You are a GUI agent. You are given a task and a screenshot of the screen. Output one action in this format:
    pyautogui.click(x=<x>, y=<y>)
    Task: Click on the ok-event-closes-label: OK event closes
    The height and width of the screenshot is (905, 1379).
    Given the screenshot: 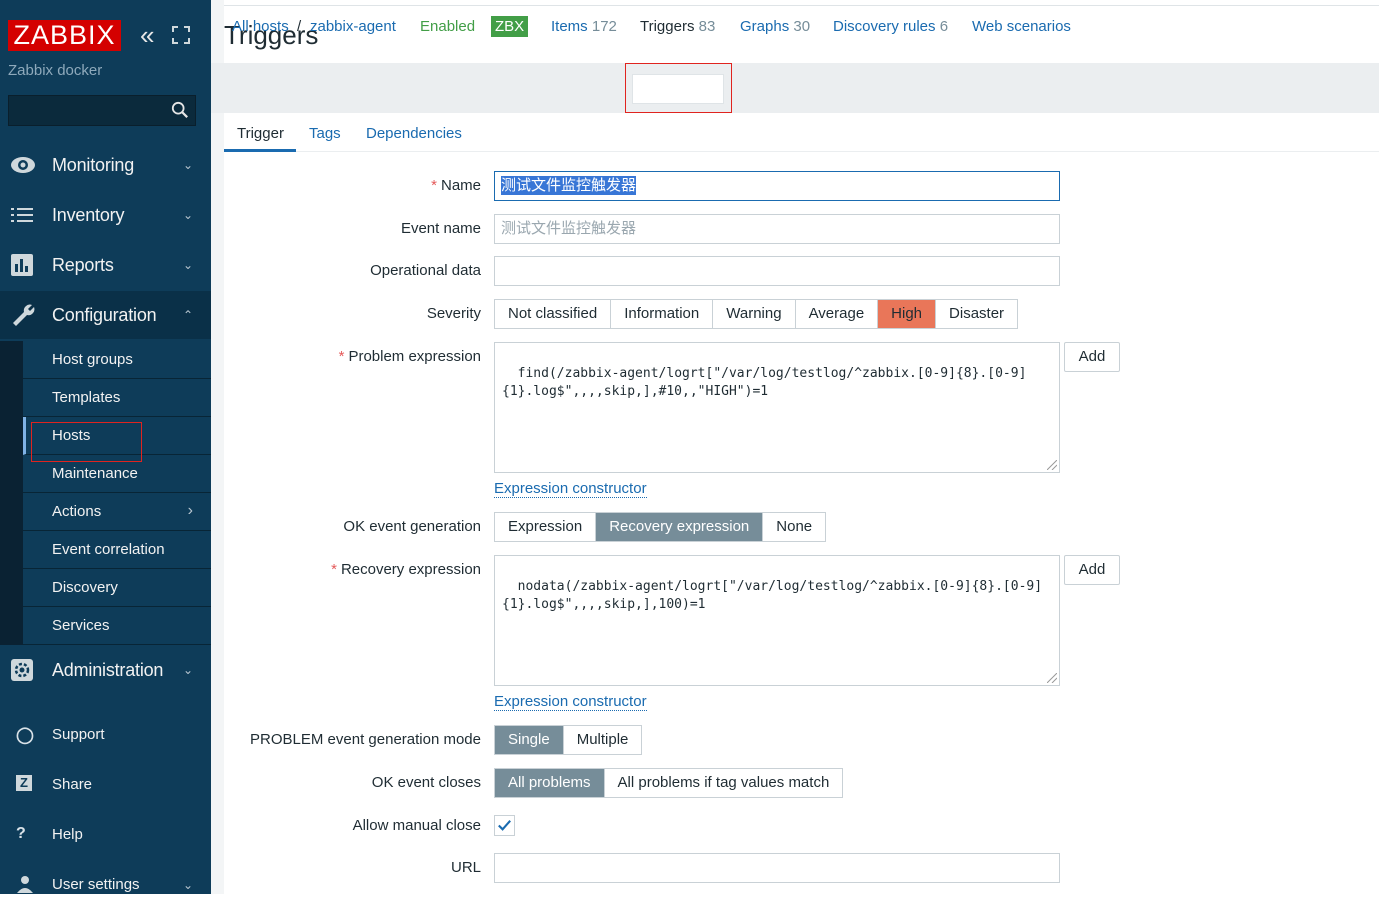 What is the action you would take?
    pyautogui.click(x=426, y=782)
    